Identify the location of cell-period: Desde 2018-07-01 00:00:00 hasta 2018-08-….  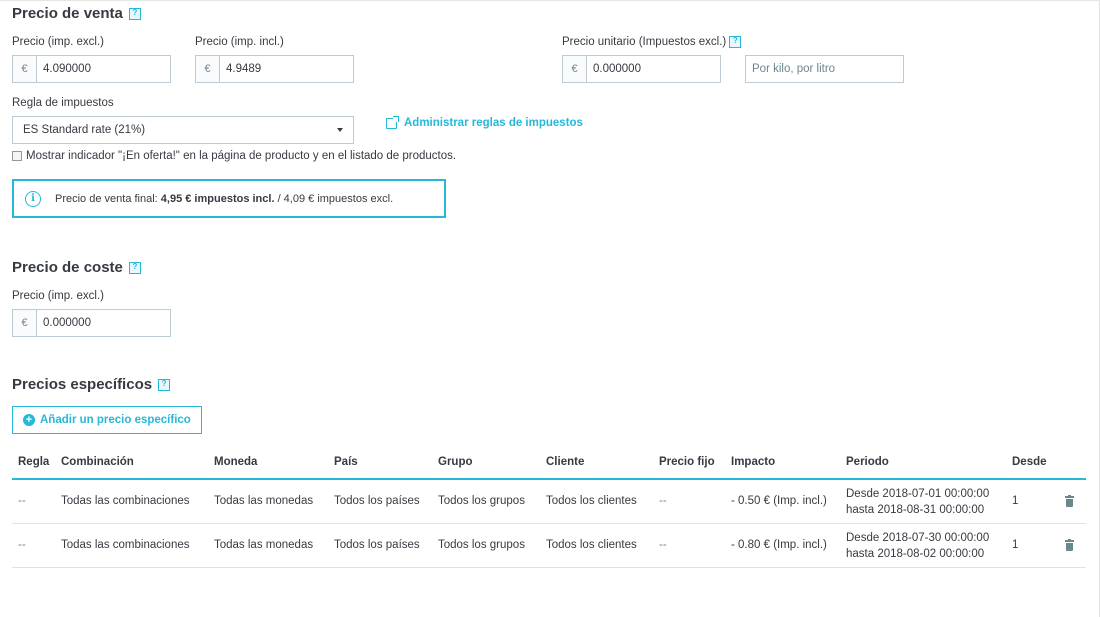
(917, 502).